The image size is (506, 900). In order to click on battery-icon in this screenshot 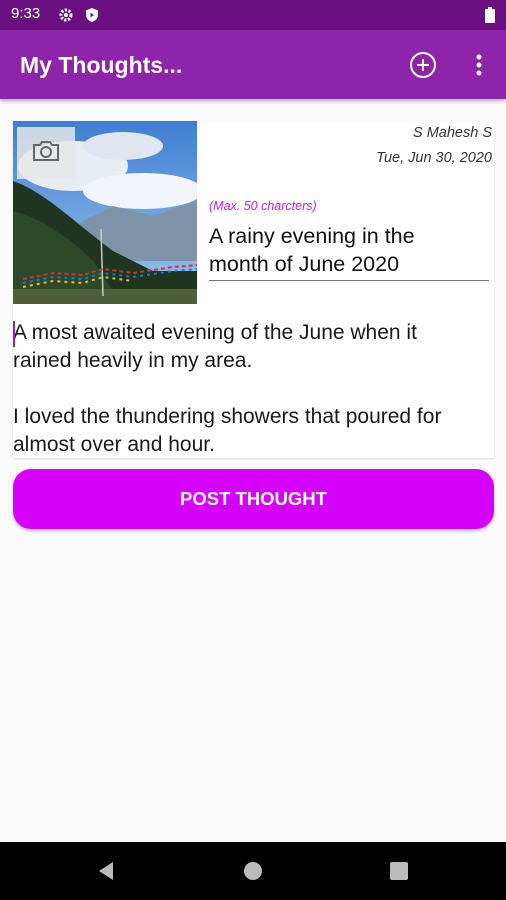, I will do `click(490, 15)`.